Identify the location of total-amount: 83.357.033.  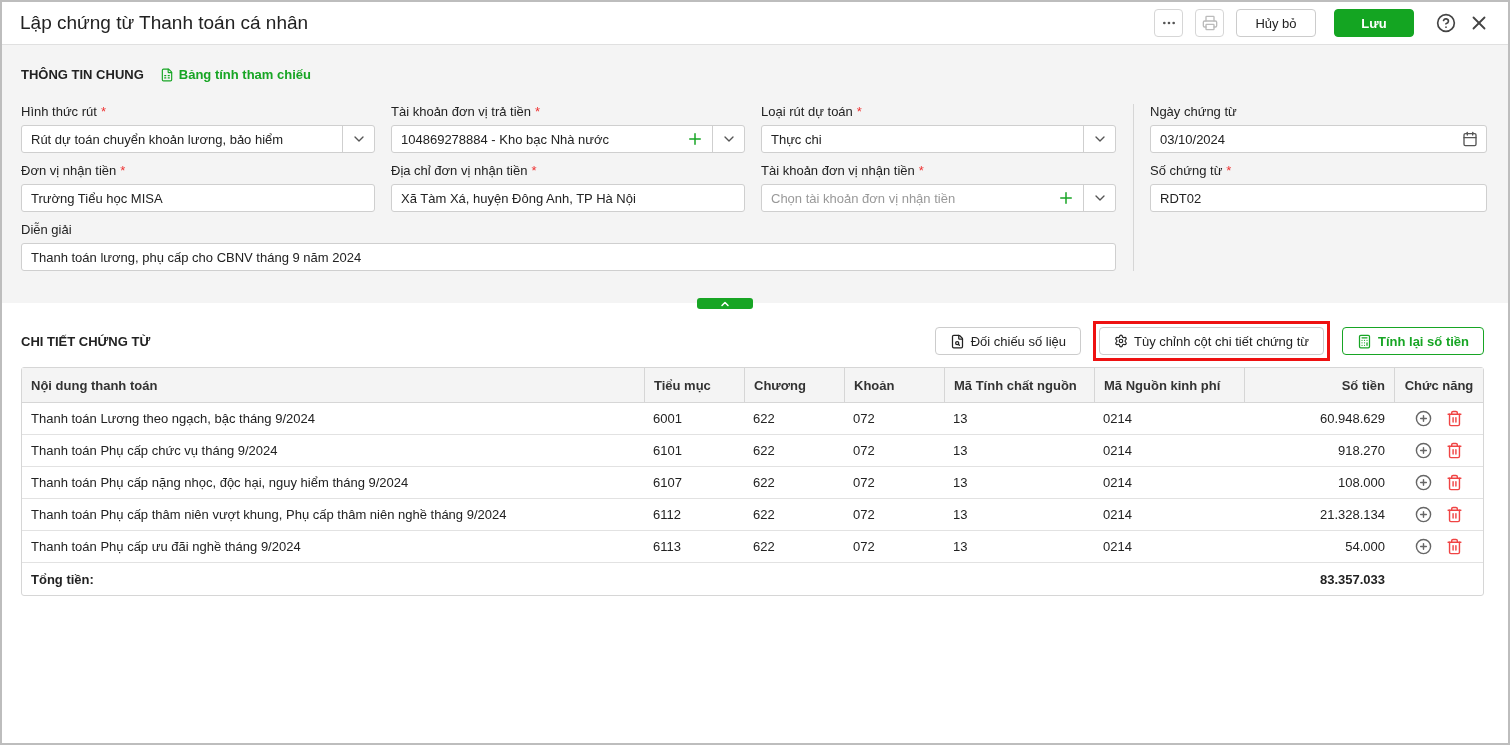
(1352, 579).